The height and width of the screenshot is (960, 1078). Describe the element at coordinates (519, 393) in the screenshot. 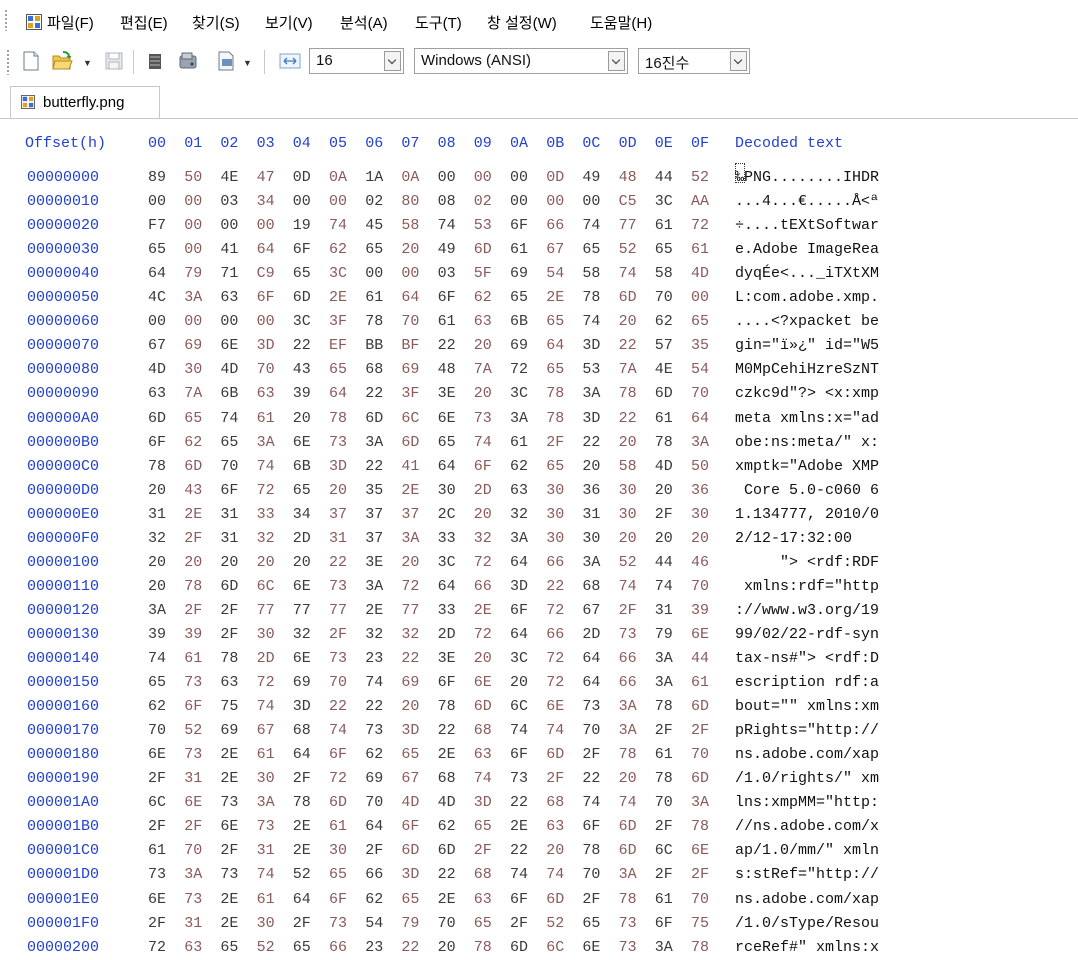

I see `byte-cell: 3C` at that location.